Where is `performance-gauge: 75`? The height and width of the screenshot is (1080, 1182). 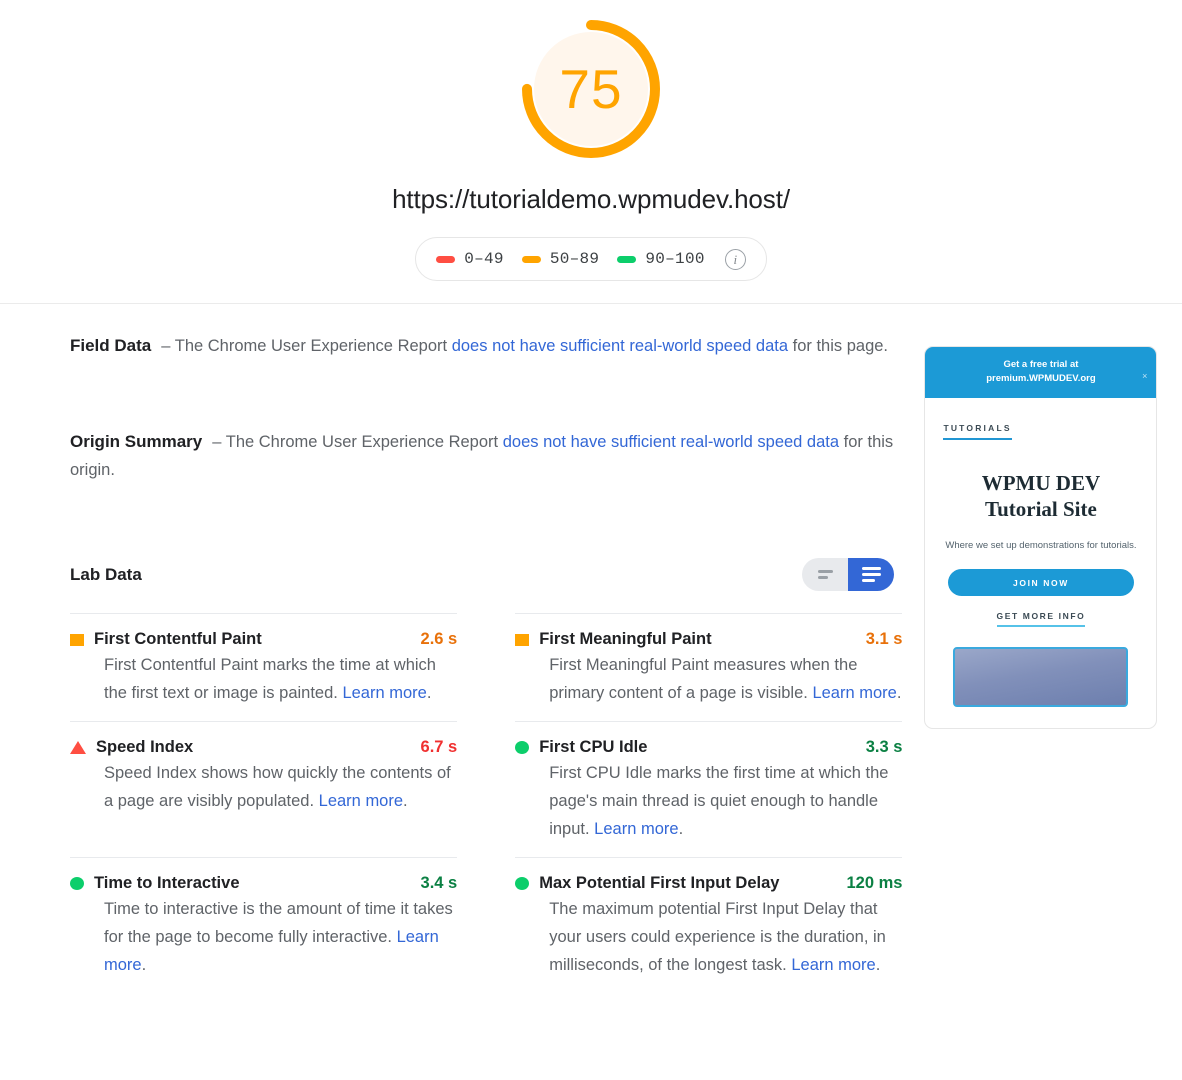
performance-gauge: 75 is located at coordinates (591, 89).